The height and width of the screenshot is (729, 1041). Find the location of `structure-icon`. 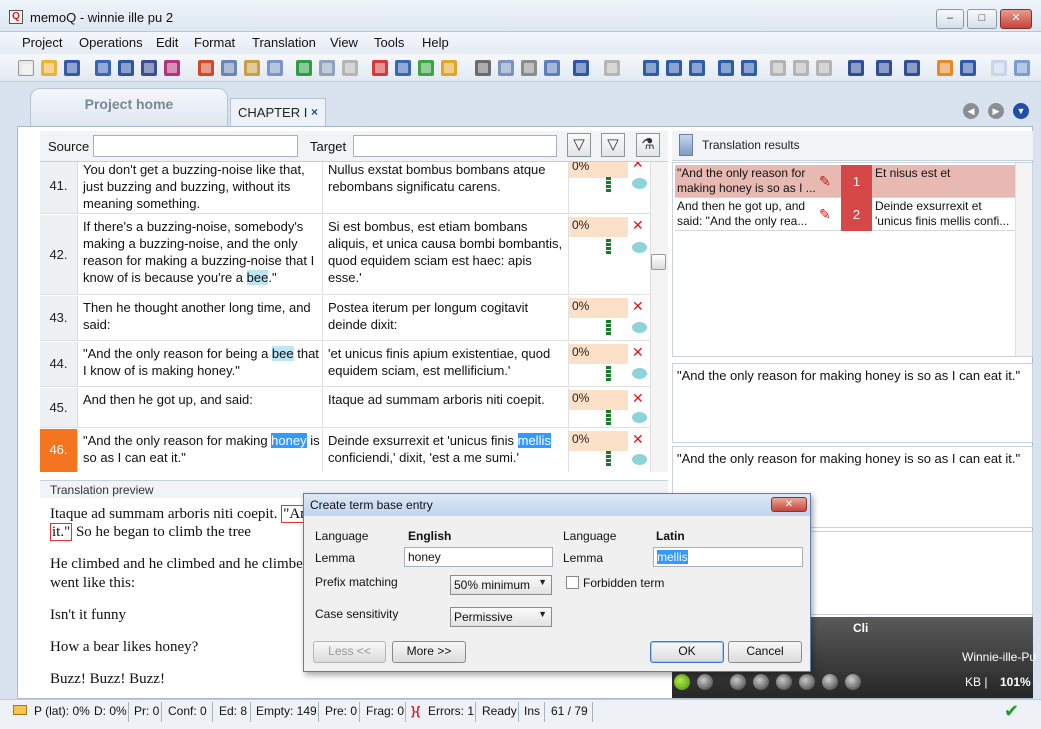

structure-icon is located at coordinates (149, 68).